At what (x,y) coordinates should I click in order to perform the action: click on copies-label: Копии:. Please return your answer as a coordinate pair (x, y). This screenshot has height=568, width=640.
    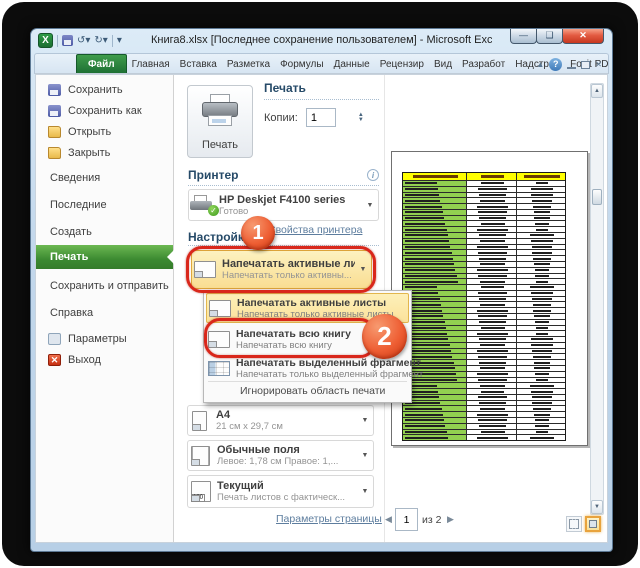
    Looking at the image, I should click on (281, 117).